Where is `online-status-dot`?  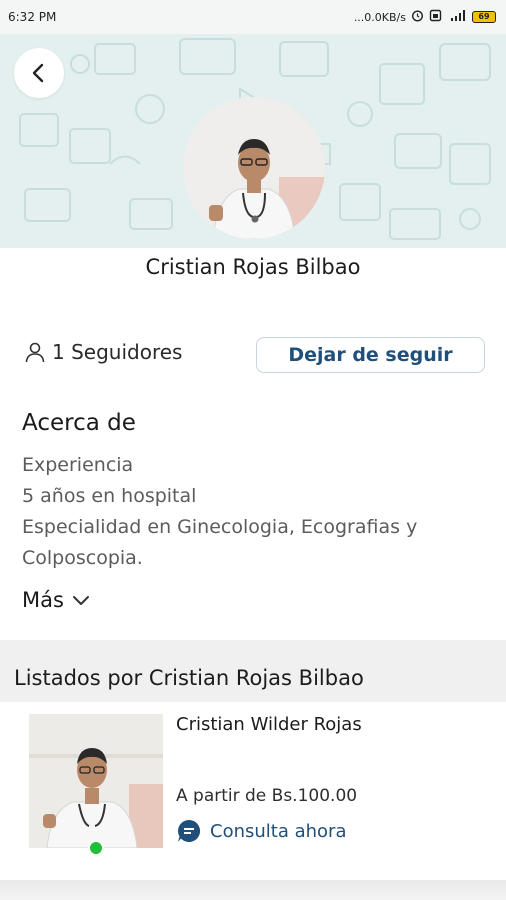
online-status-dot is located at coordinates (96, 848).